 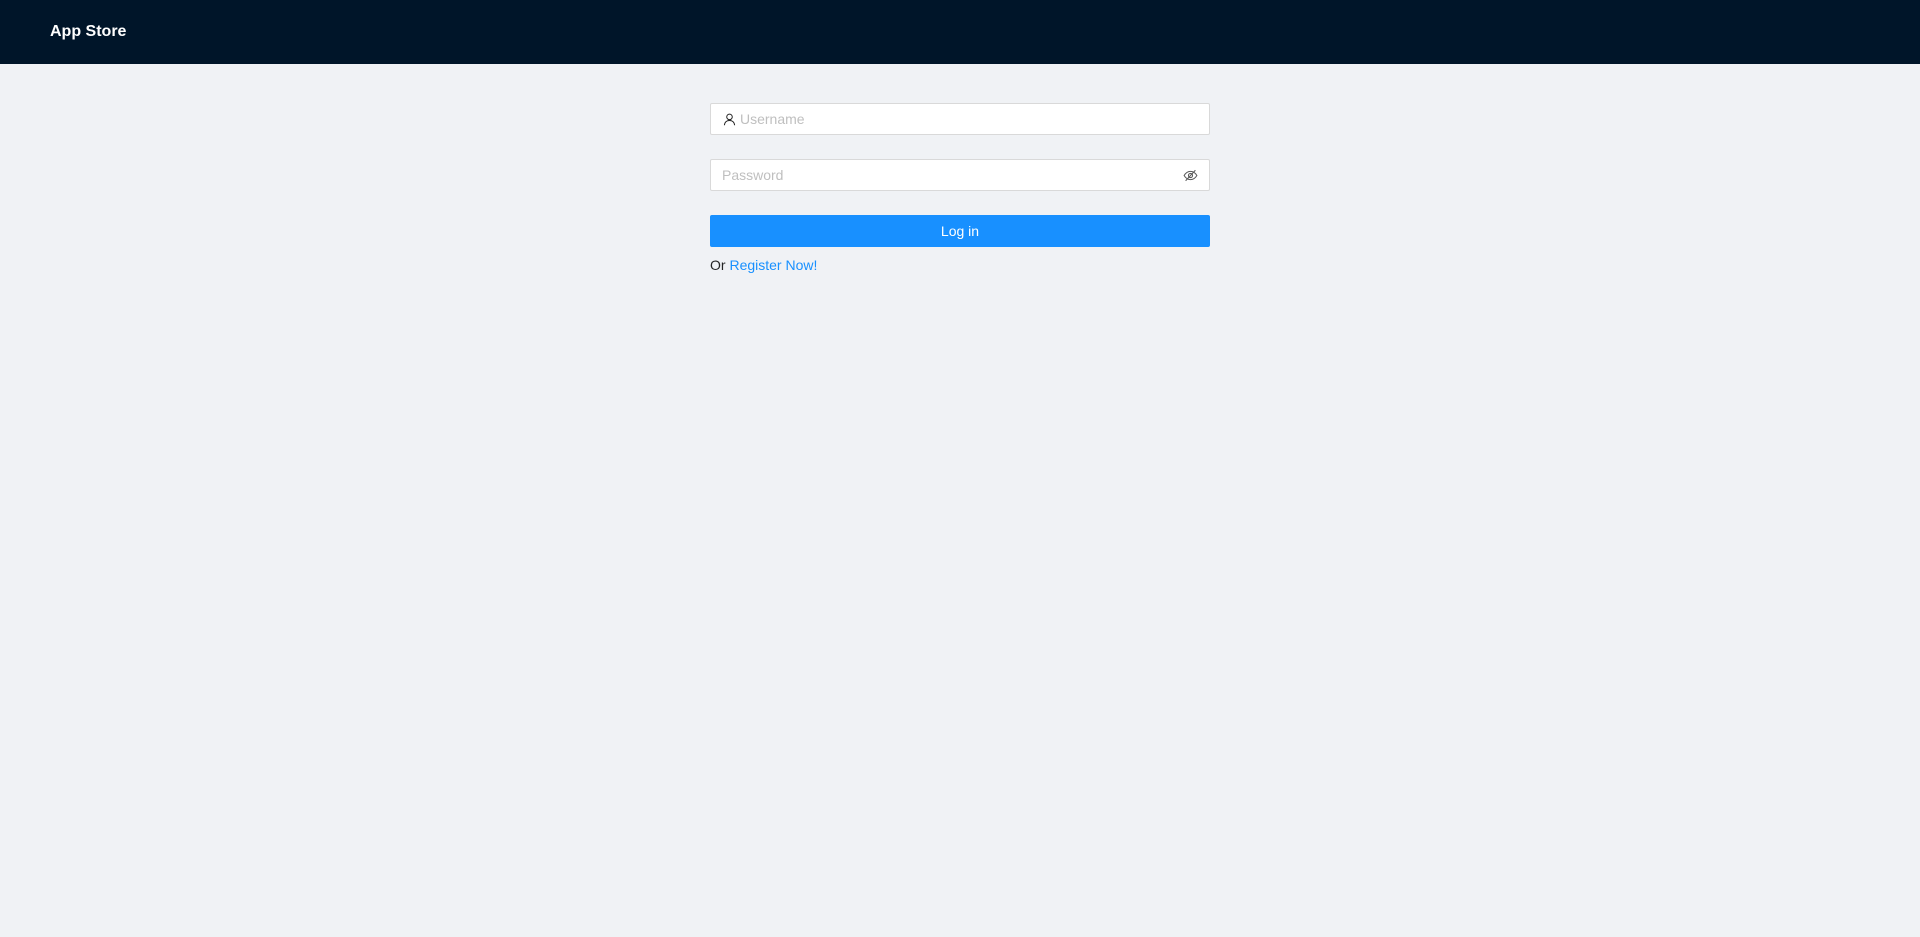 I want to click on register-link: Register Now!, so click(x=773, y=265).